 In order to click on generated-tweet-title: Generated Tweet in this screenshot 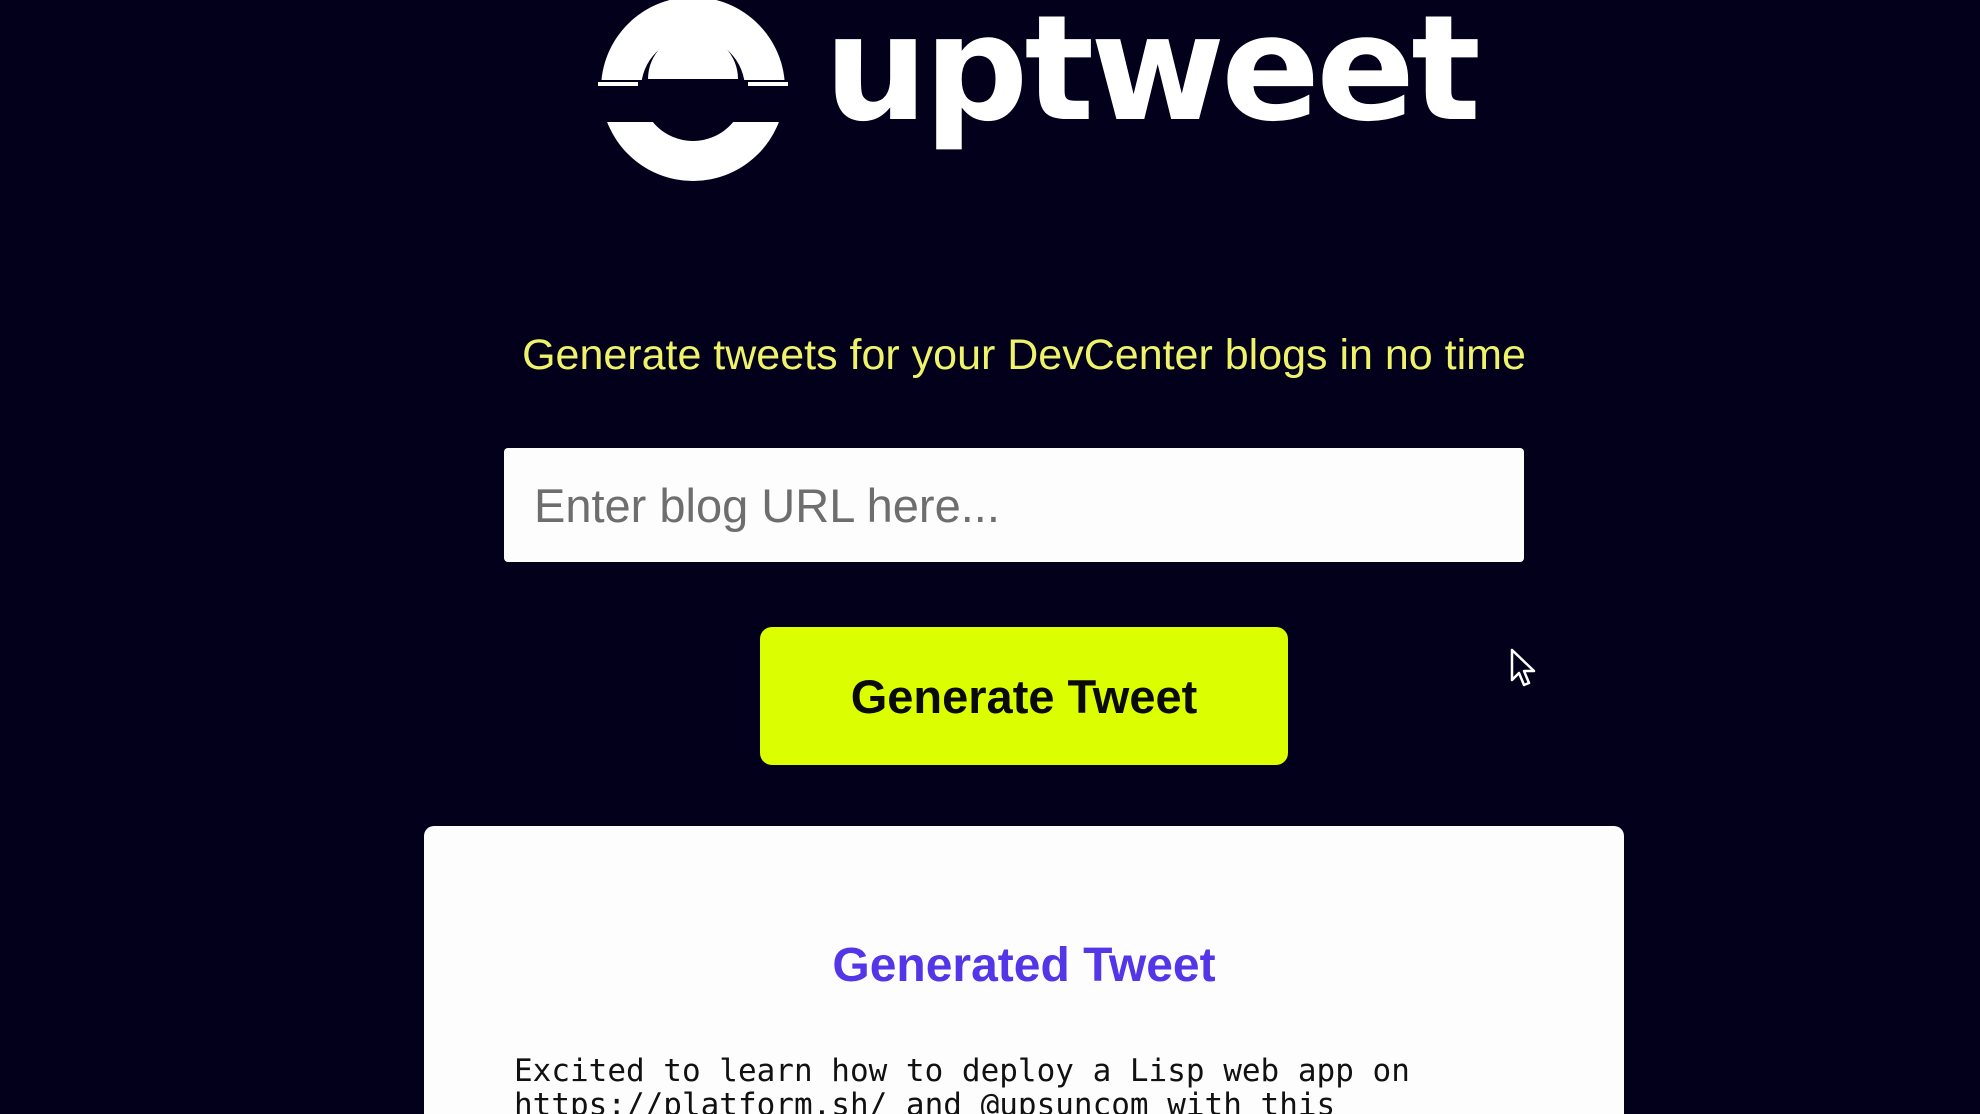, I will do `click(1024, 965)`.